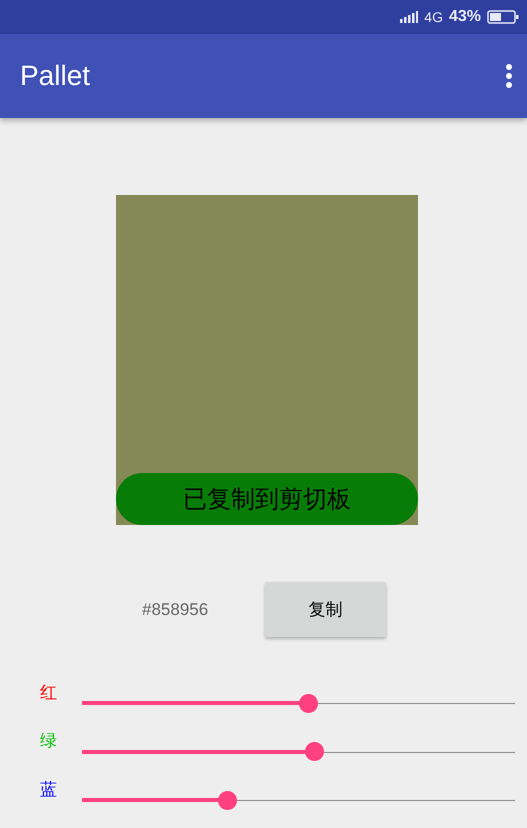 The width and height of the screenshot is (527, 828). I want to click on channel-label: 蓝, so click(49, 789).